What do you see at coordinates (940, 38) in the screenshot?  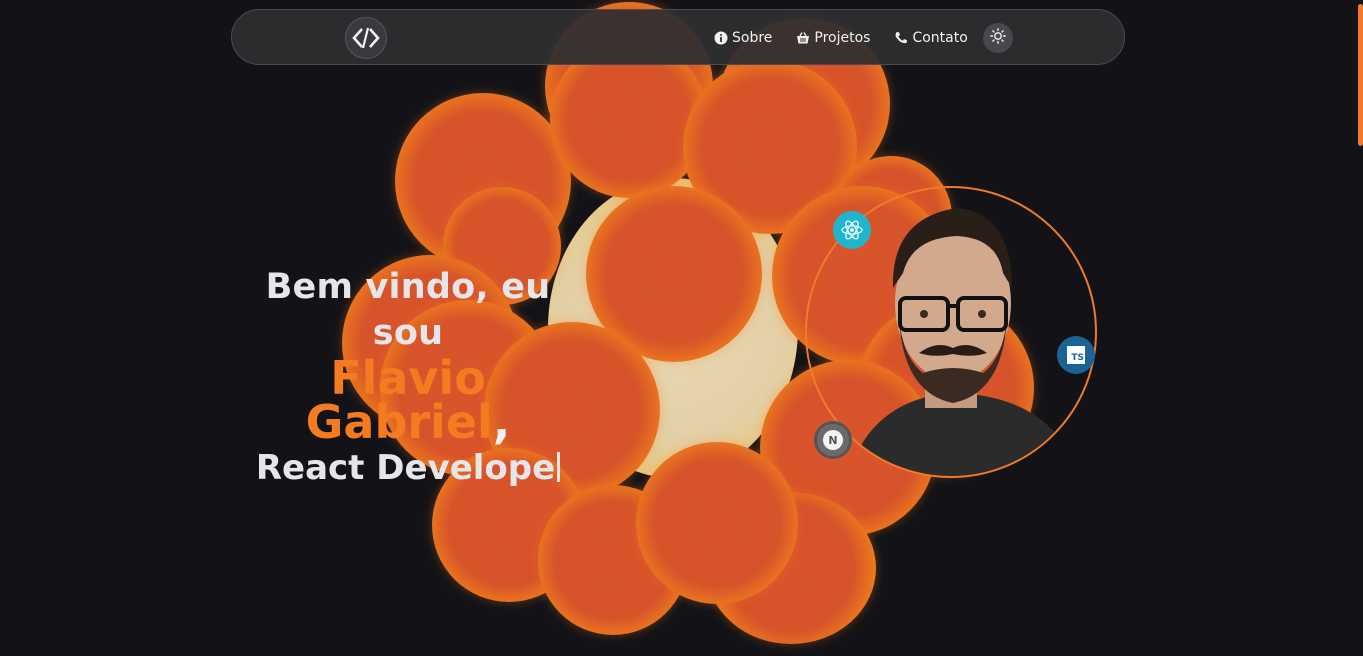 I see `nav-item-label: Contato` at bounding box center [940, 38].